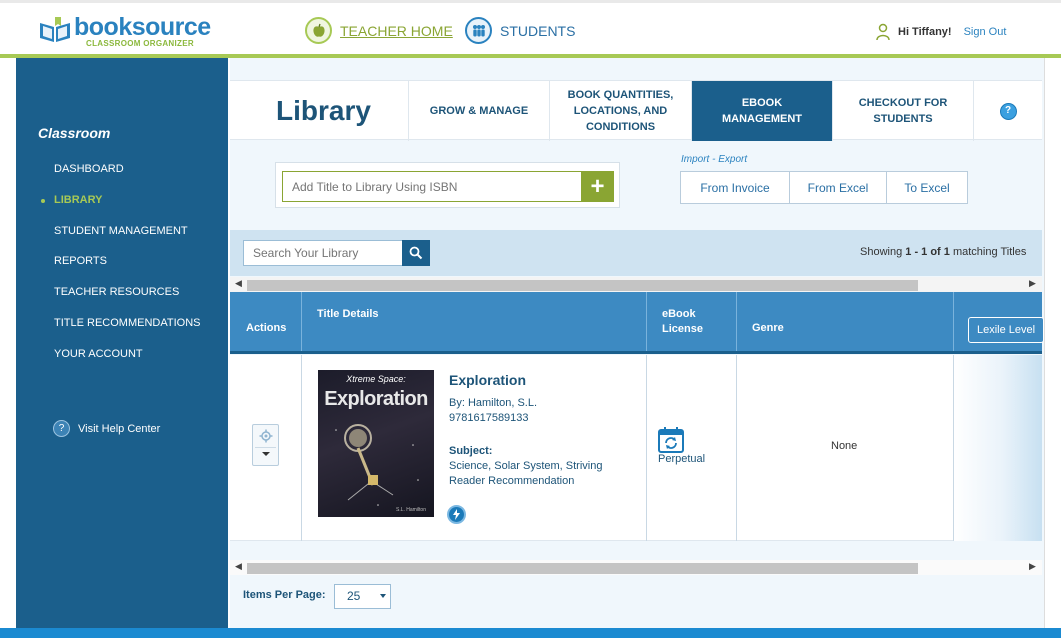 The width and height of the screenshot is (1061, 638). Describe the element at coordinates (284, 595) in the screenshot. I see `items-per-page-label: Items Per Page:` at that location.